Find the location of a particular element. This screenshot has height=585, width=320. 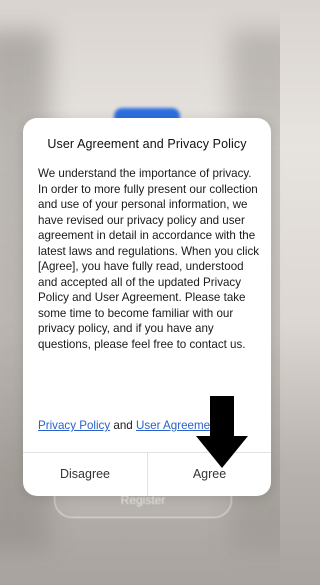

policy-links: Privacy Policy and User Agreement is located at coordinates (129, 425).